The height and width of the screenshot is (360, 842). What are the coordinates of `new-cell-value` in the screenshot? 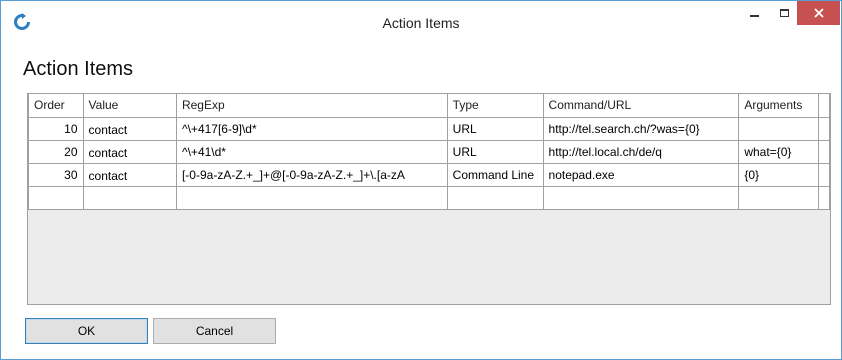 It's located at (129, 197).